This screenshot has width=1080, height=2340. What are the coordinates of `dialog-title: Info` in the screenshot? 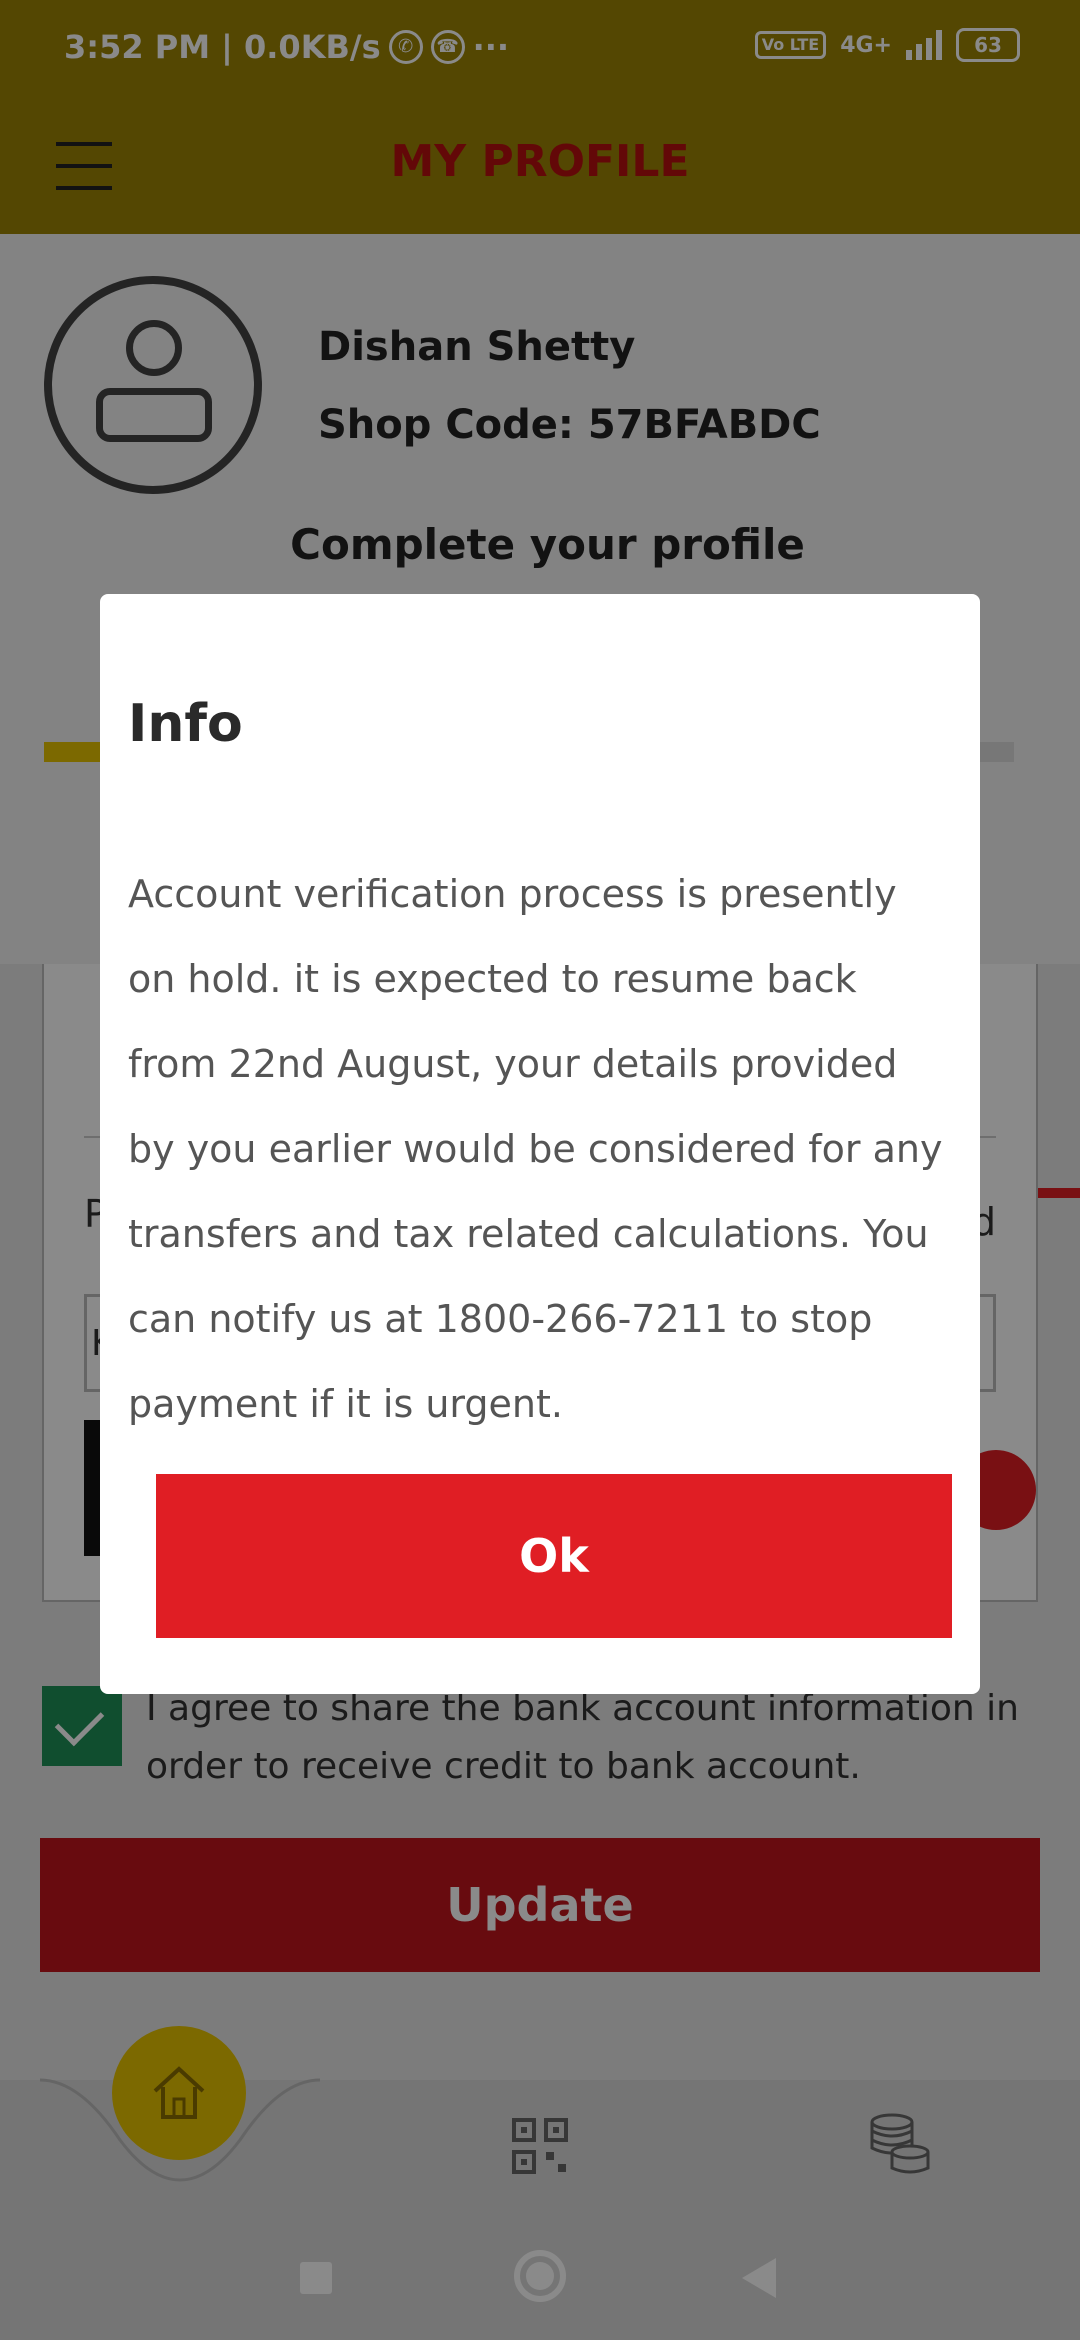 It's located at (185, 724).